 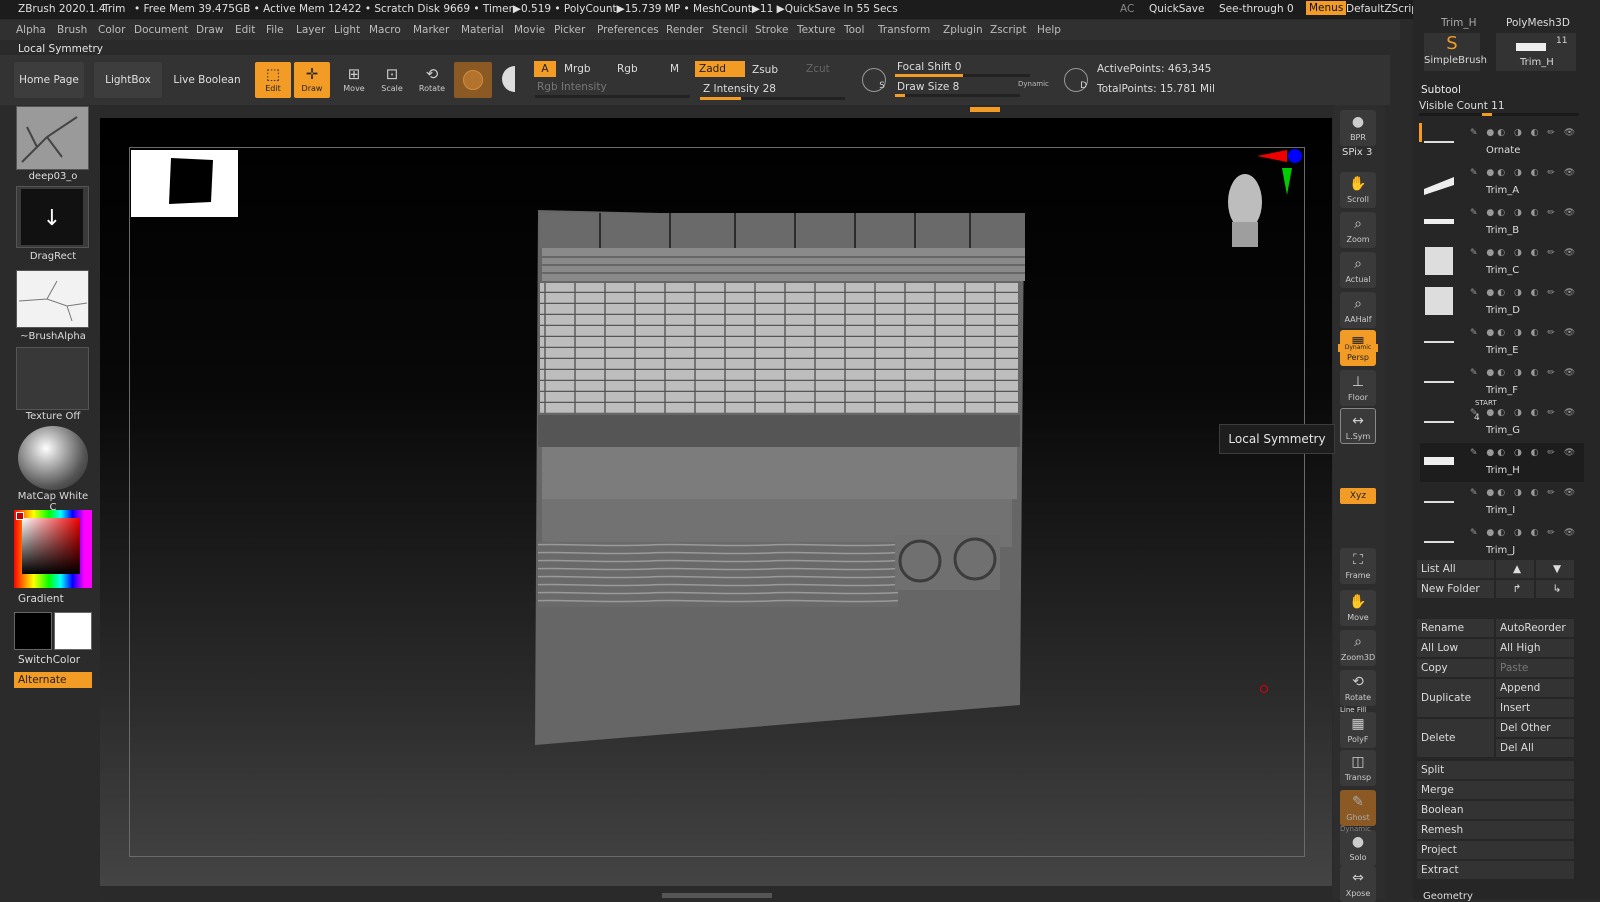 What do you see at coordinates (385, 30) in the screenshot?
I see `menu-macro: Macro` at bounding box center [385, 30].